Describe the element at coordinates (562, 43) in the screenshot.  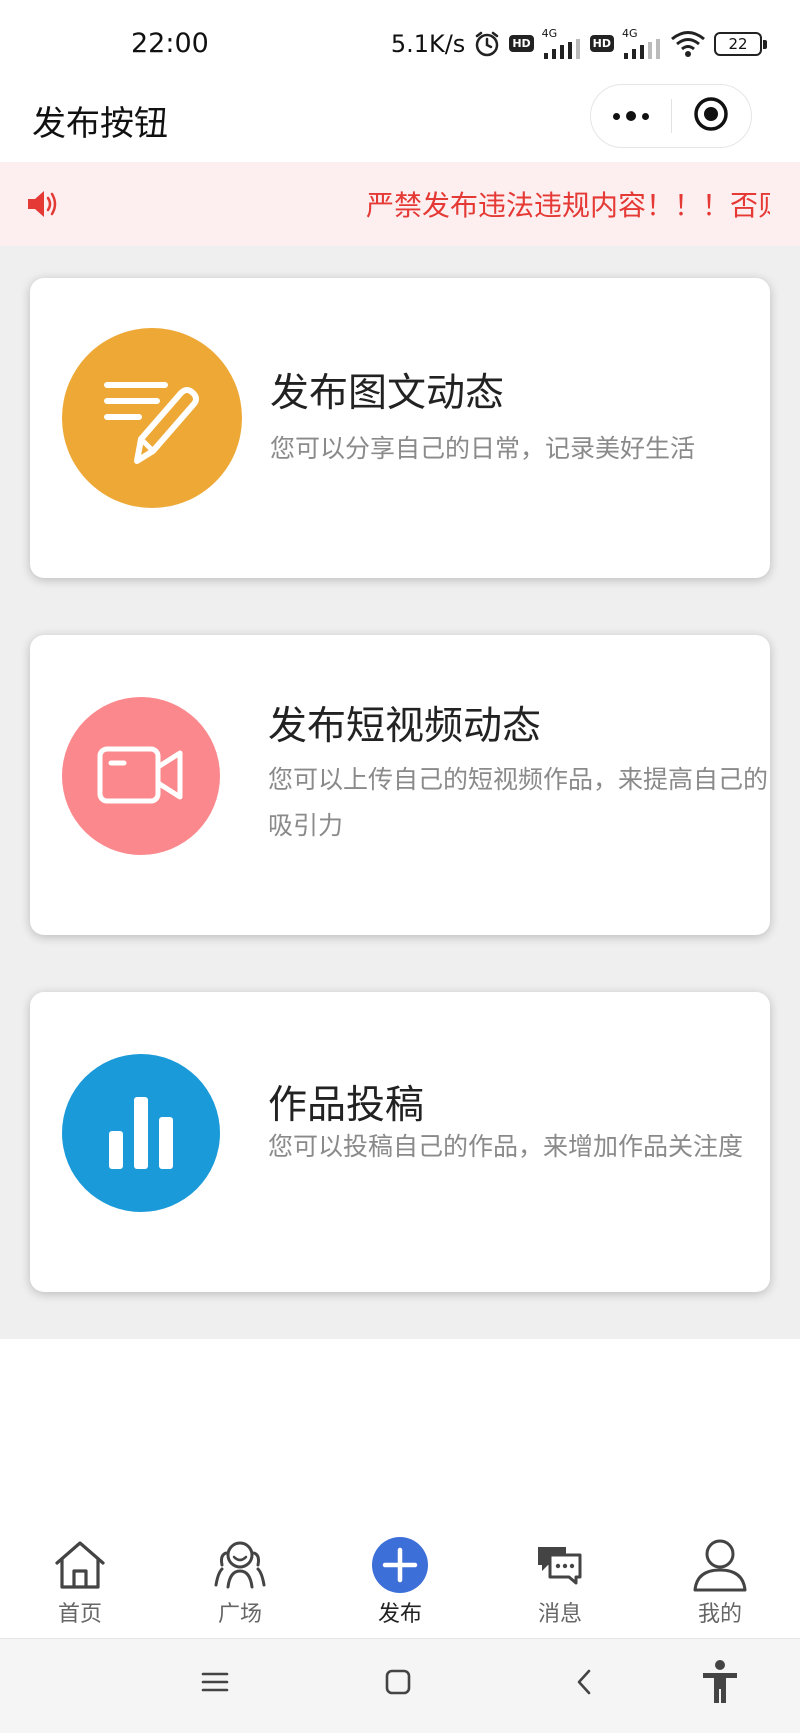
I see `signal-icon: 4G` at that location.